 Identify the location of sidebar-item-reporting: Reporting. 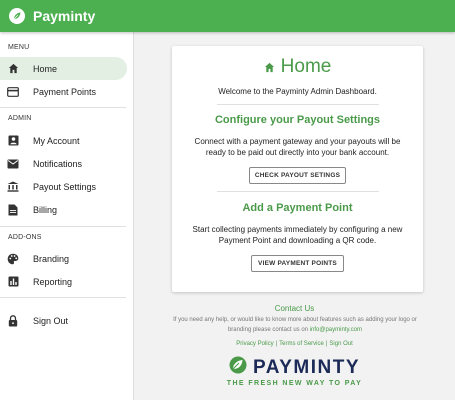
(63, 281).